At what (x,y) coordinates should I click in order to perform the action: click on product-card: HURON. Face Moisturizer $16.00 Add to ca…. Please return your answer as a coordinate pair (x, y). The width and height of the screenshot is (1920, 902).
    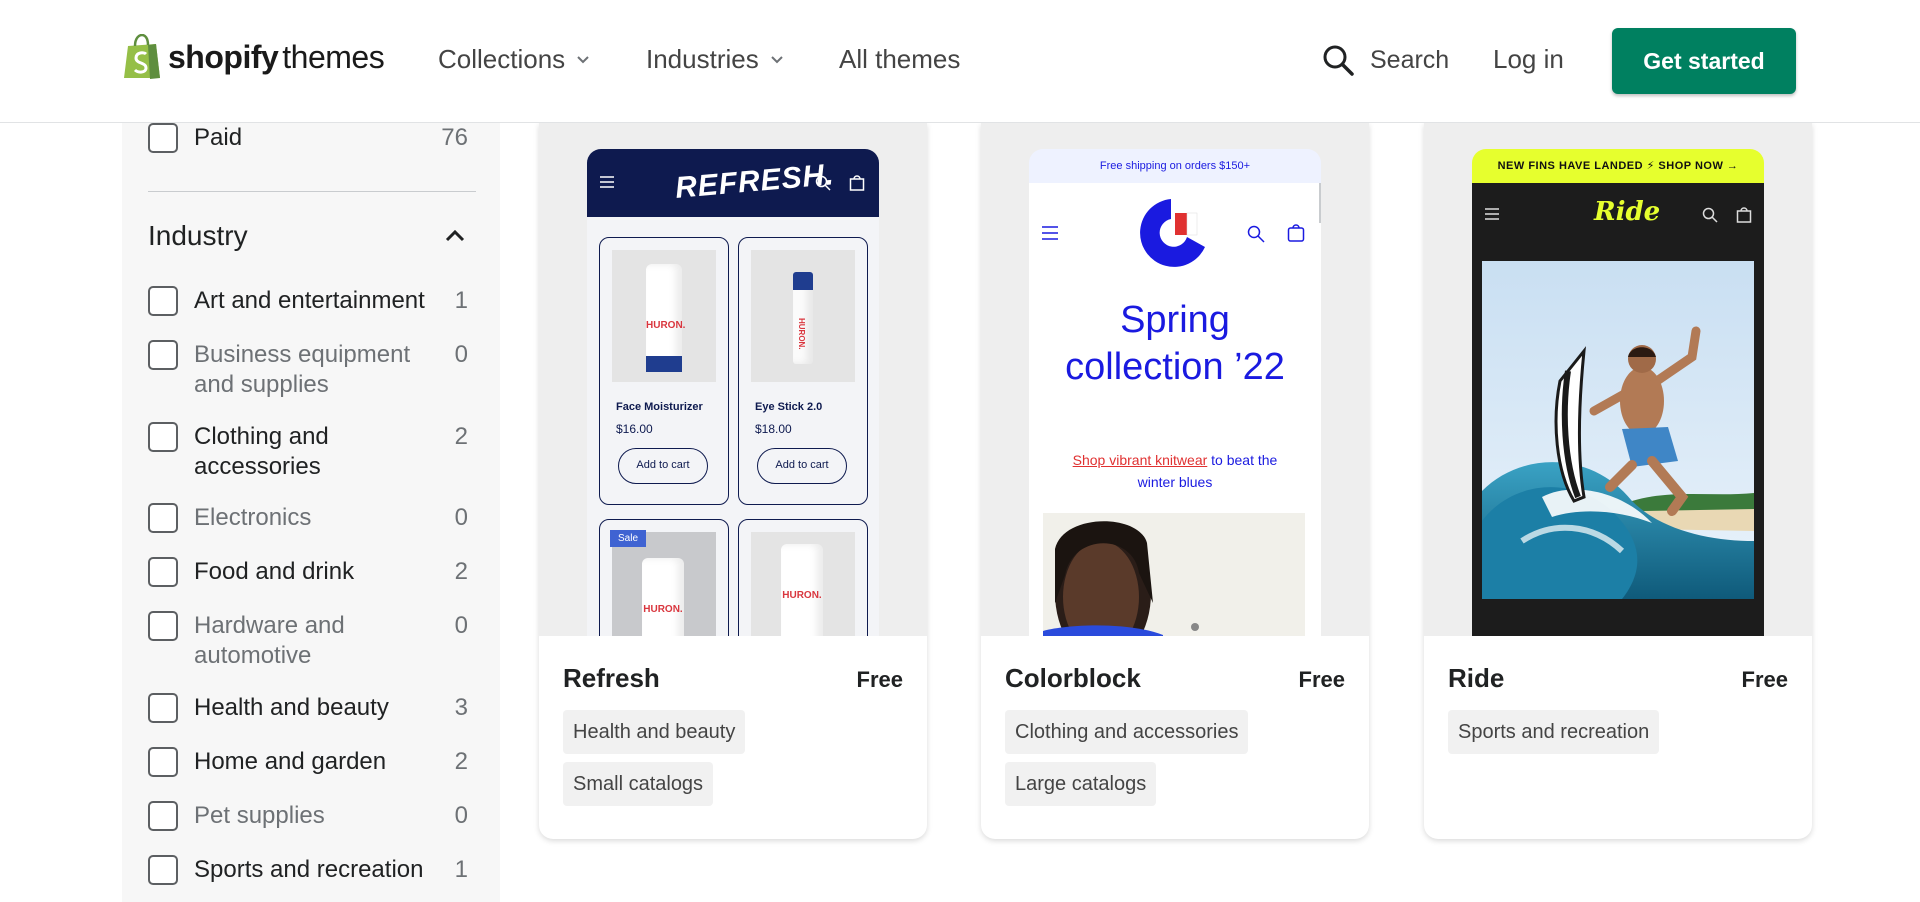
    Looking at the image, I should click on (664, 371).